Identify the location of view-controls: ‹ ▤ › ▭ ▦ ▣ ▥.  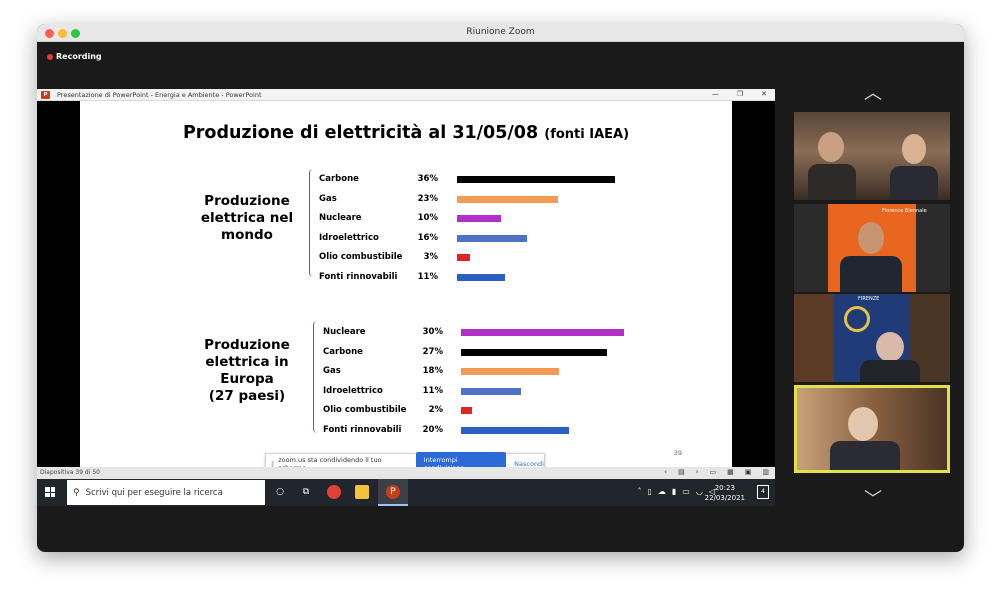
(716, 472).